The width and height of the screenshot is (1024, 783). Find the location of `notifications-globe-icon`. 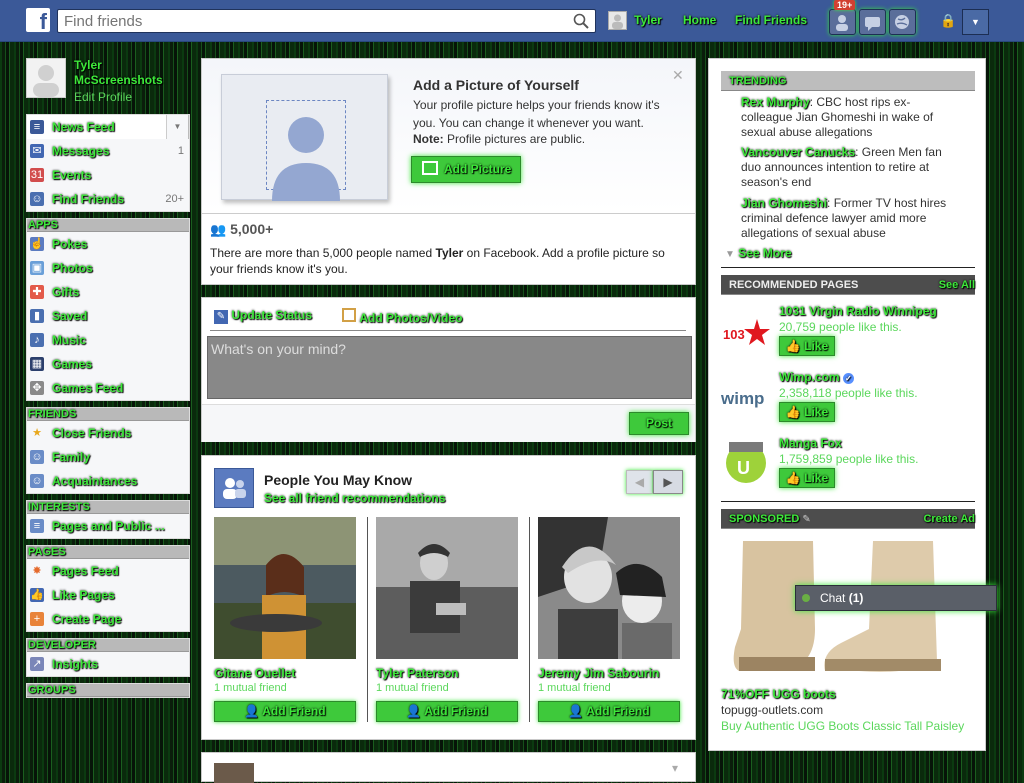

notifications-globe-icon is located at coordinates (902, 22).